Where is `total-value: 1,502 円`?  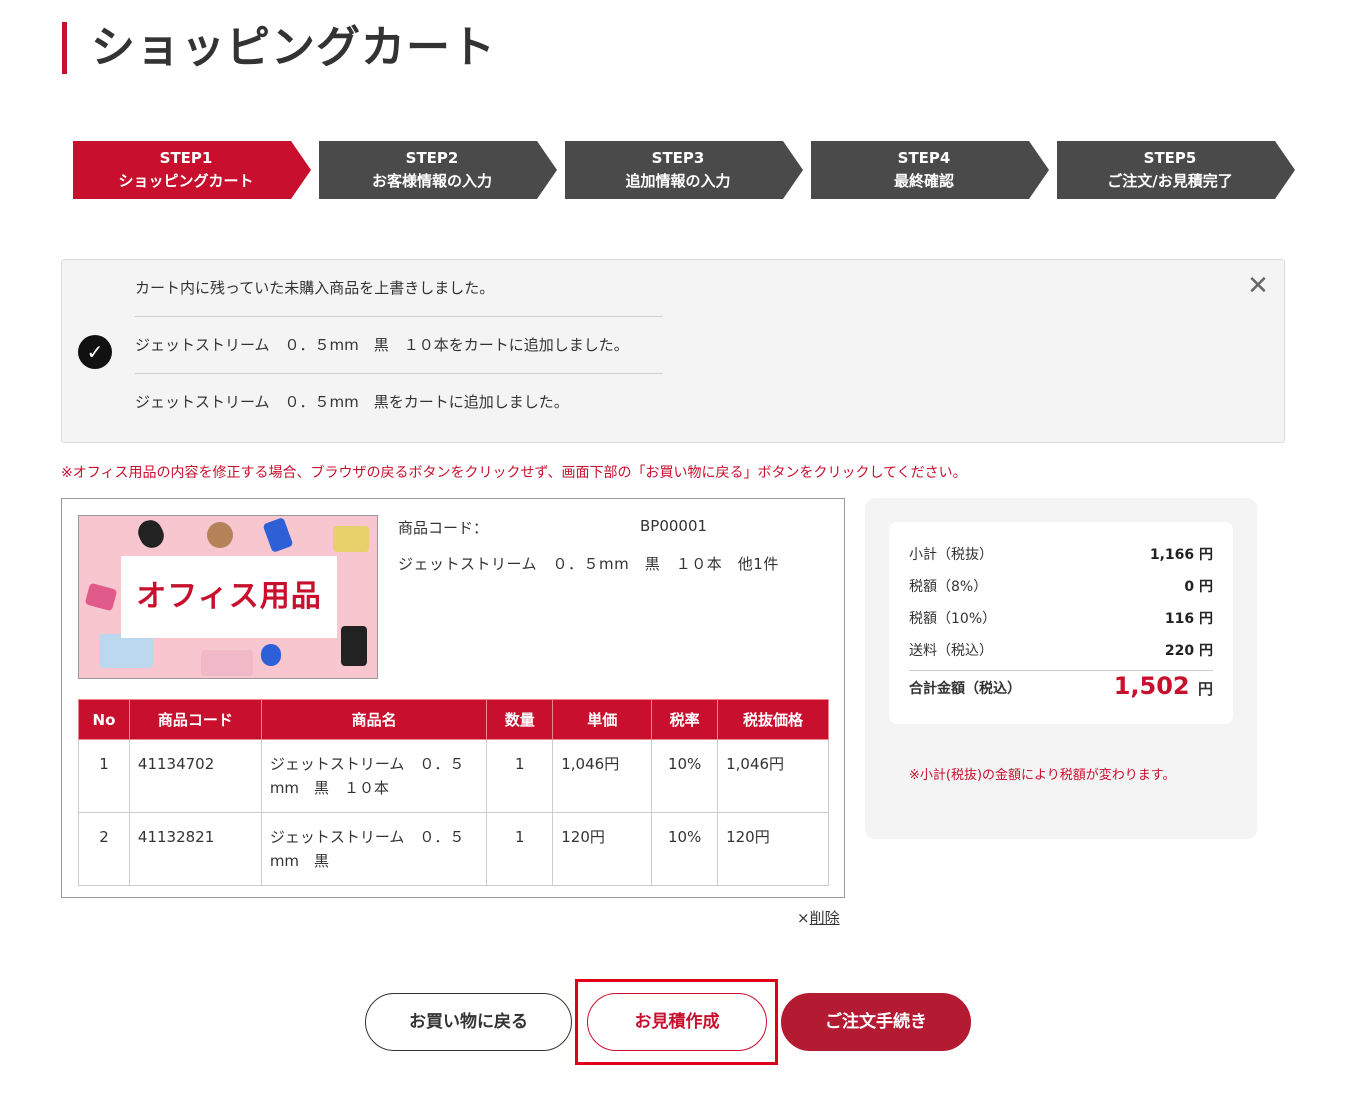 total-value: 1,502 円 is located at coordinates (1163, 686).